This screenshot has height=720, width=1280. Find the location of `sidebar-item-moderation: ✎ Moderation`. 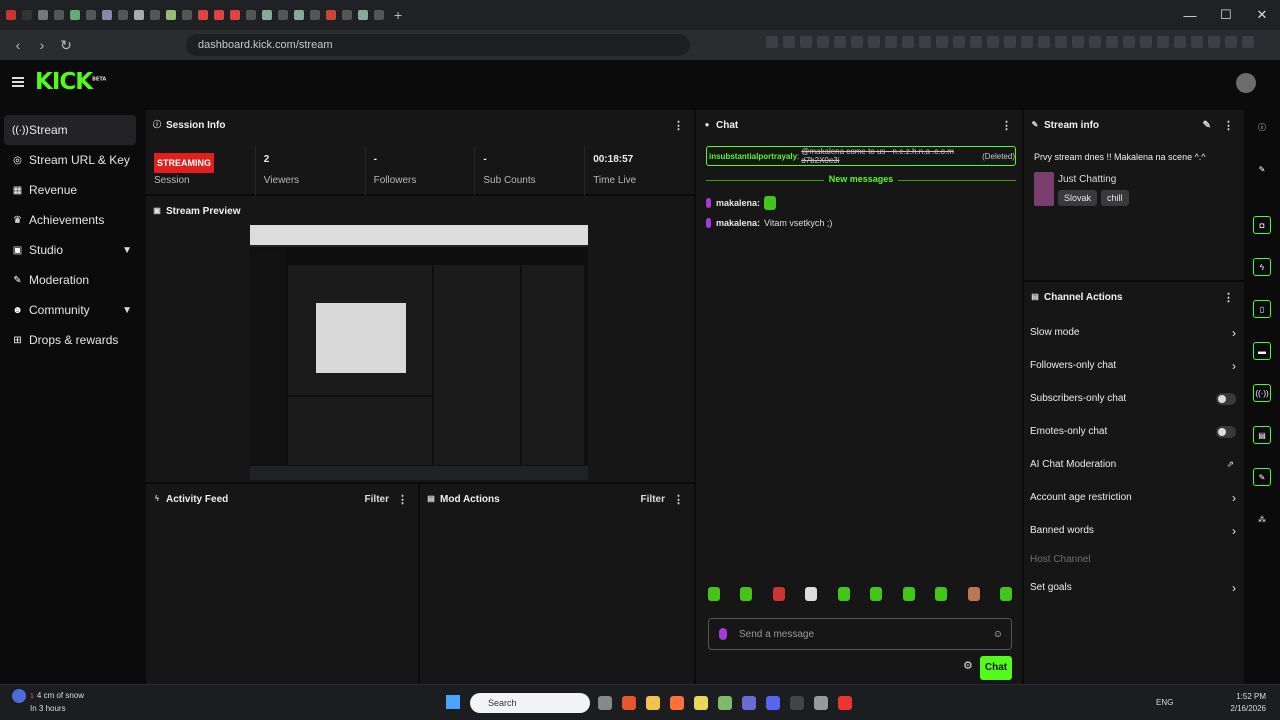

sidebar-item-moderation: ✎ Moderation is located at coordinates (70, 280).